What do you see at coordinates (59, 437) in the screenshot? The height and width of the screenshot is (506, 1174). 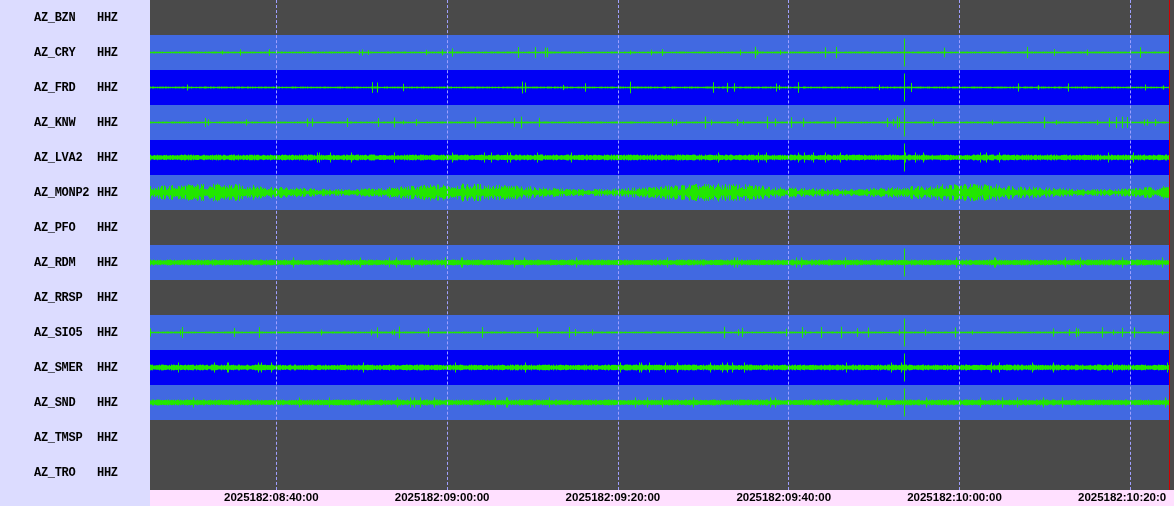 I see `station-label: AZ_TMSP` at bounding box center [59, 437].